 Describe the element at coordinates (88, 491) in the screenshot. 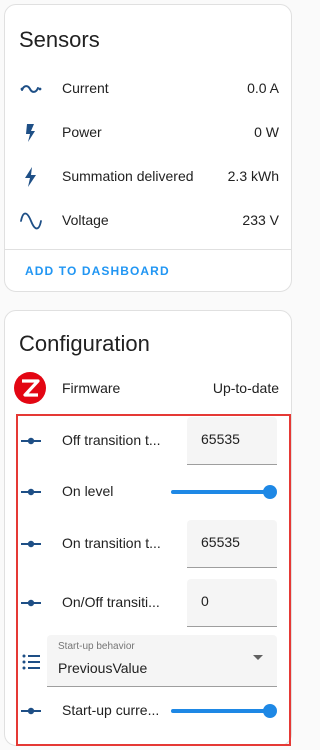

I see `config-label: On level` at that location.